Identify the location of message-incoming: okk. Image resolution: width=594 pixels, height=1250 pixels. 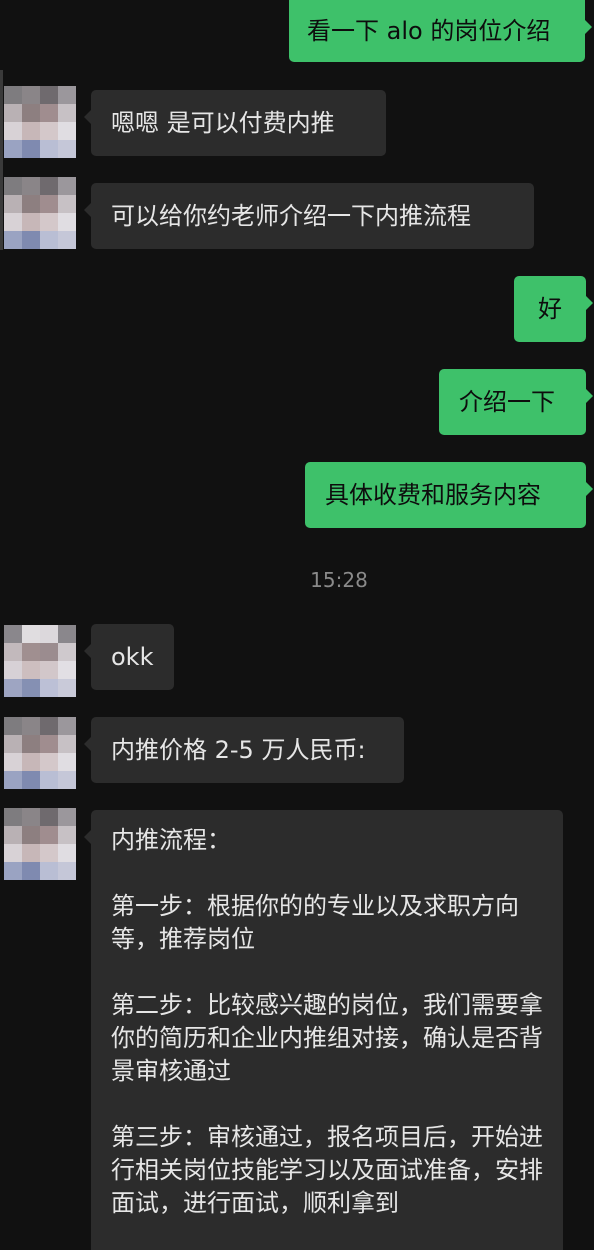
(129, 657).